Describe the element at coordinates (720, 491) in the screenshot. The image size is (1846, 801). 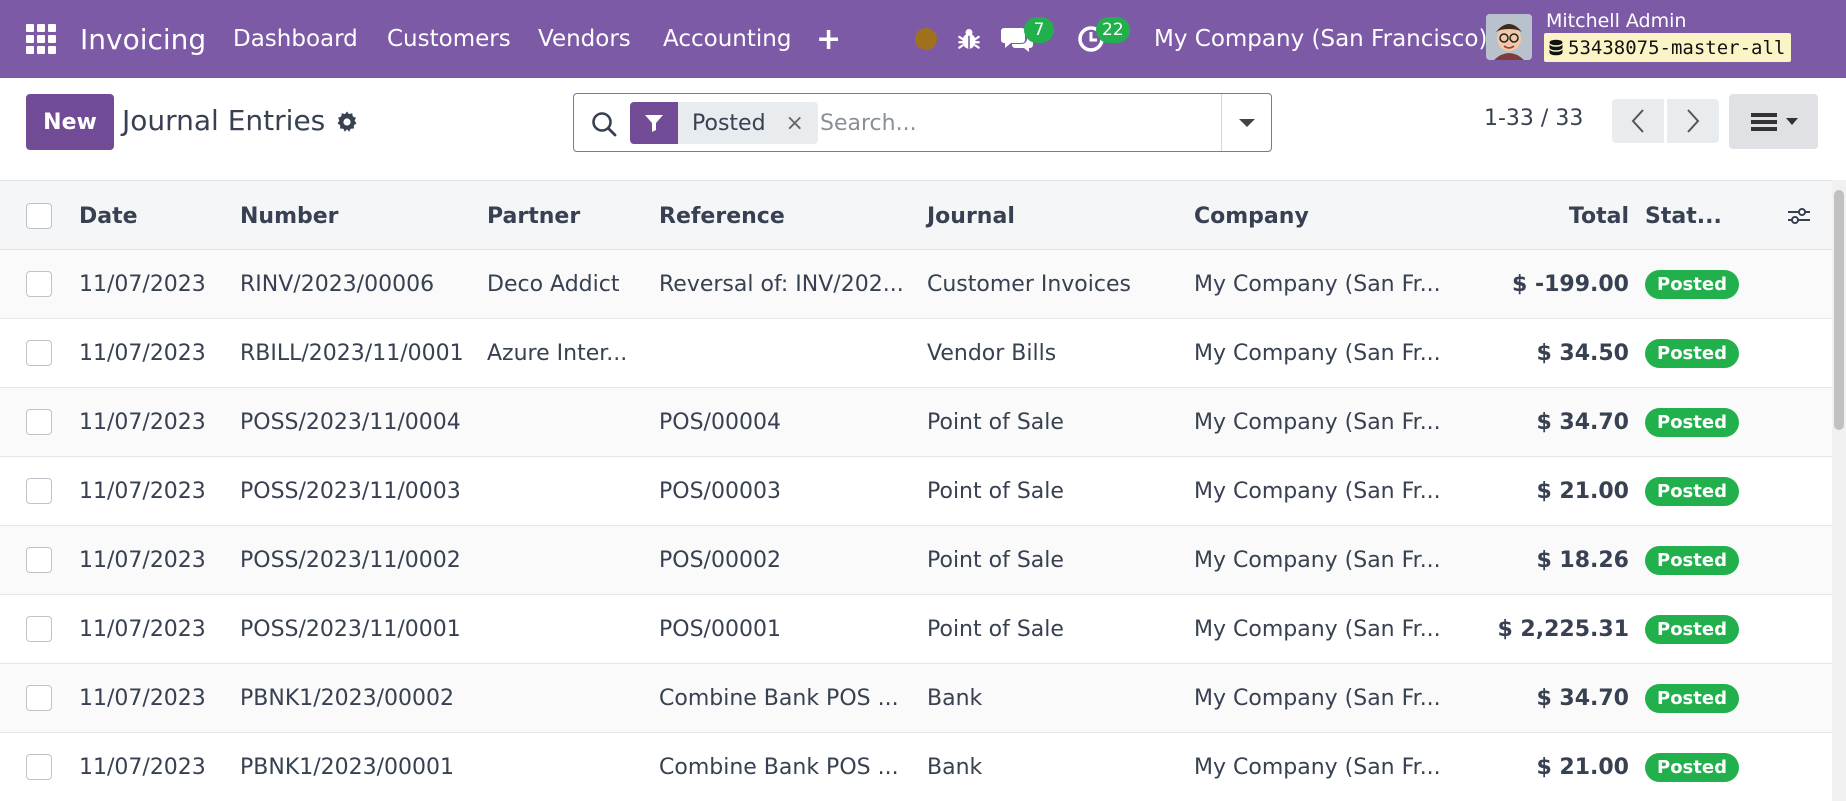
I see `cell-reference: POS/00003` at that location.